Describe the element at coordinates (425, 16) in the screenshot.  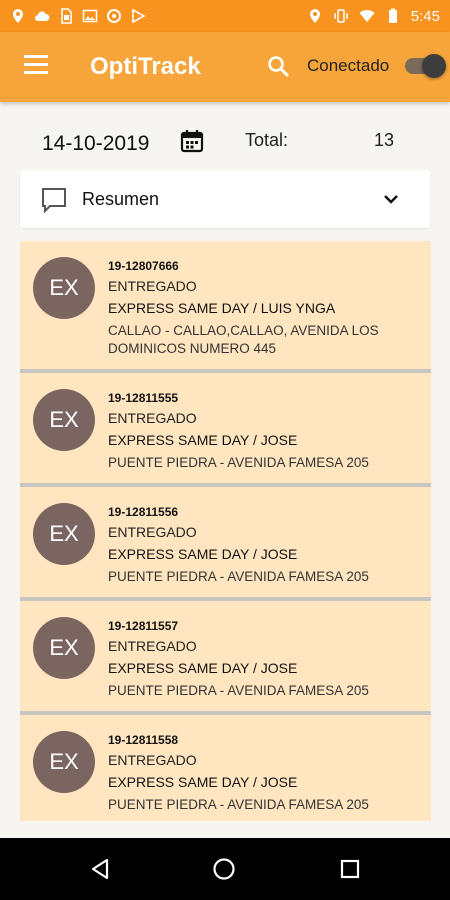
I see `status-bar-time: 5:45` at that location.